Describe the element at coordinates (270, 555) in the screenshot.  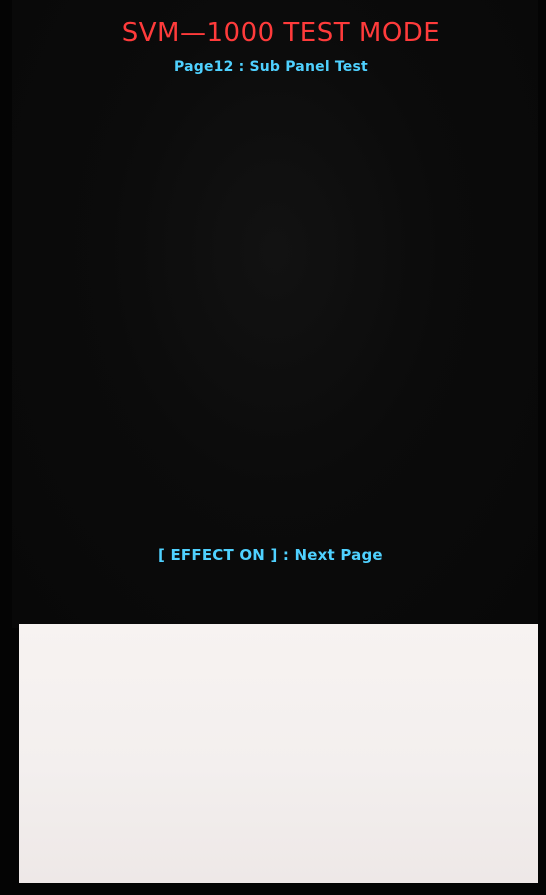
I see `next-page-instruction: [ EFFECT ON ] : Next Page` at that location.